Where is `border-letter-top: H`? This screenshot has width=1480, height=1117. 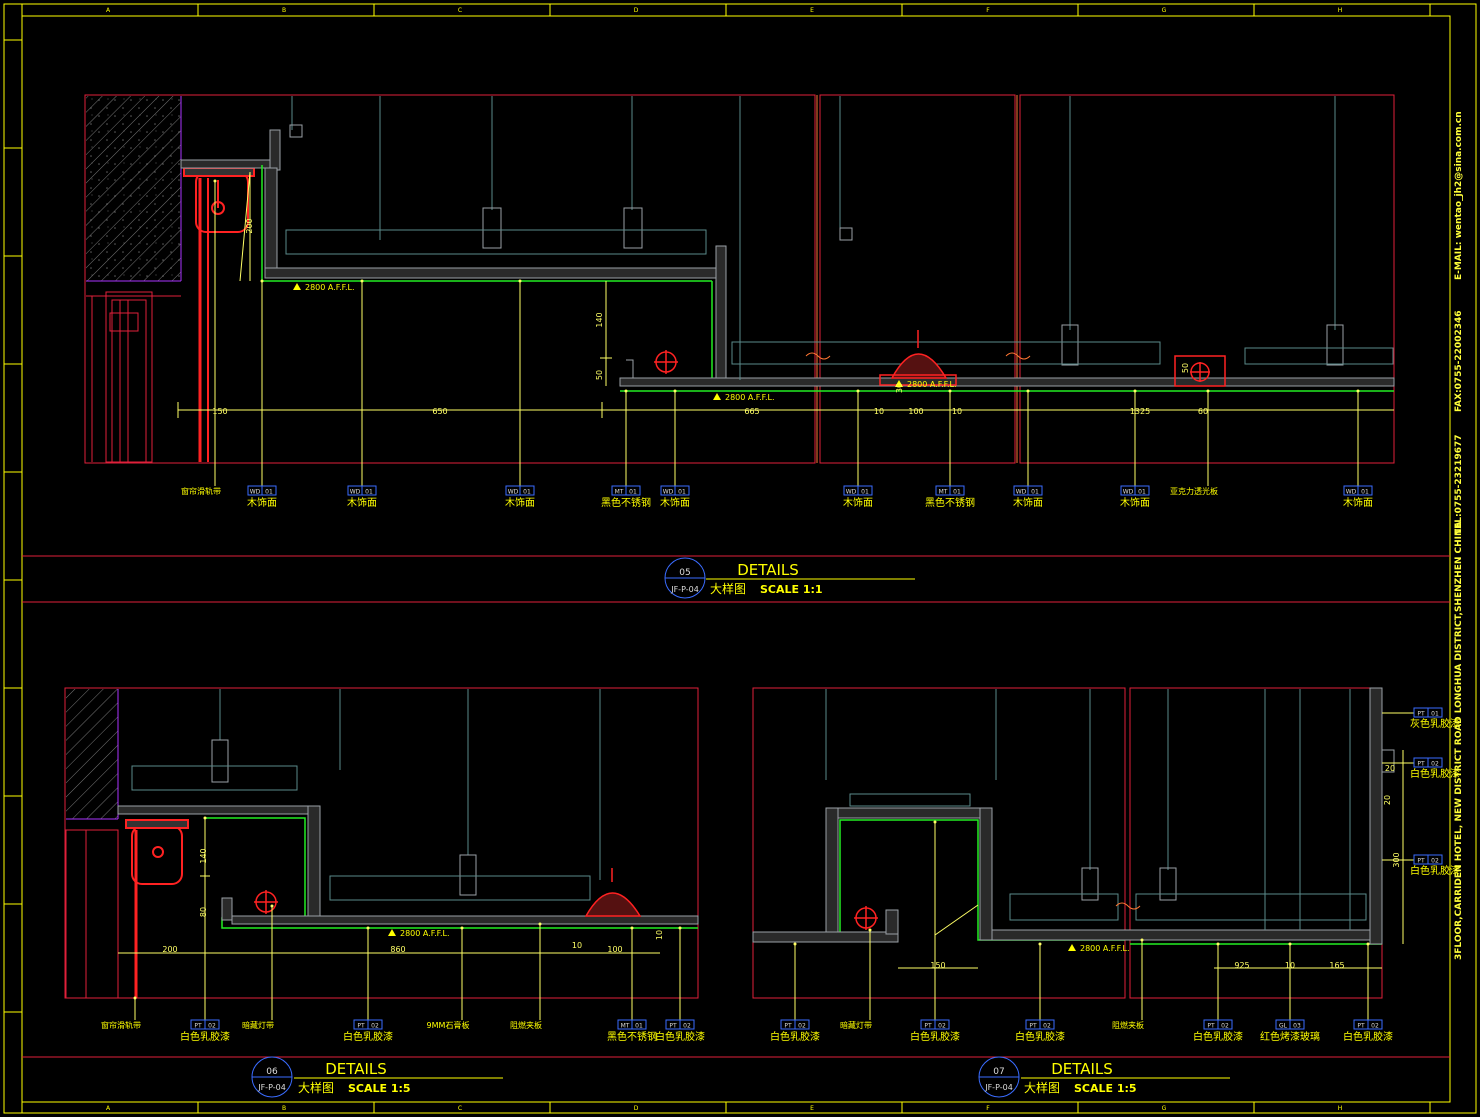
border-letter-top: H is located at coordinates (1340, 10).